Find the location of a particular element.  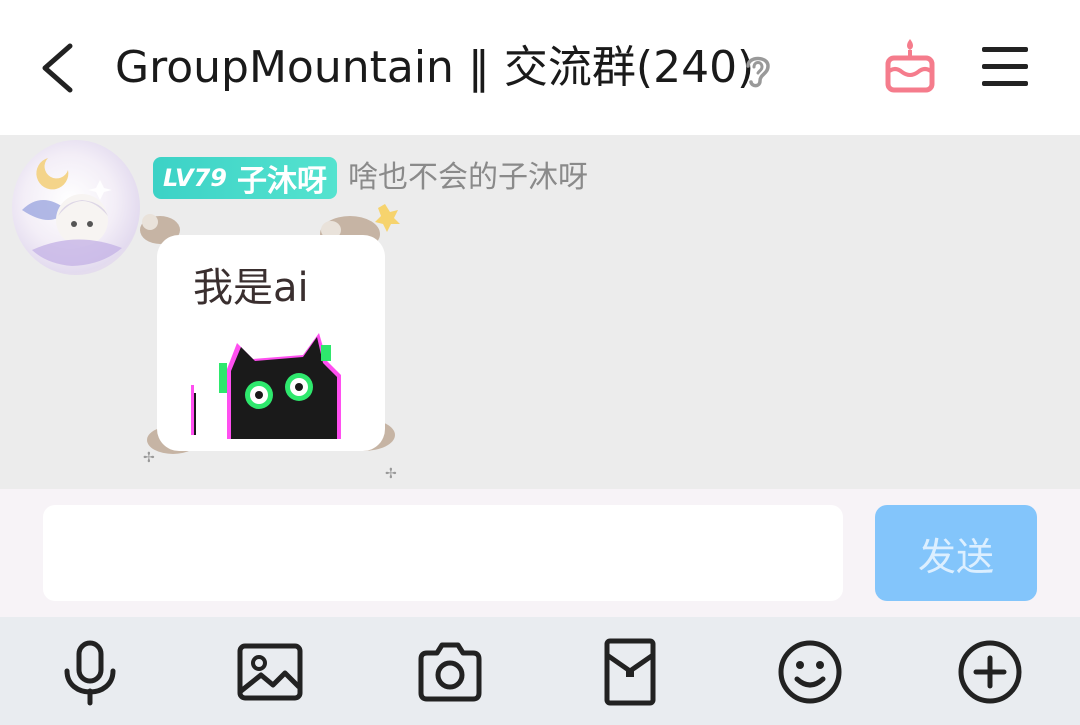

black-cat-sticker is located at coordinates (271, 377).